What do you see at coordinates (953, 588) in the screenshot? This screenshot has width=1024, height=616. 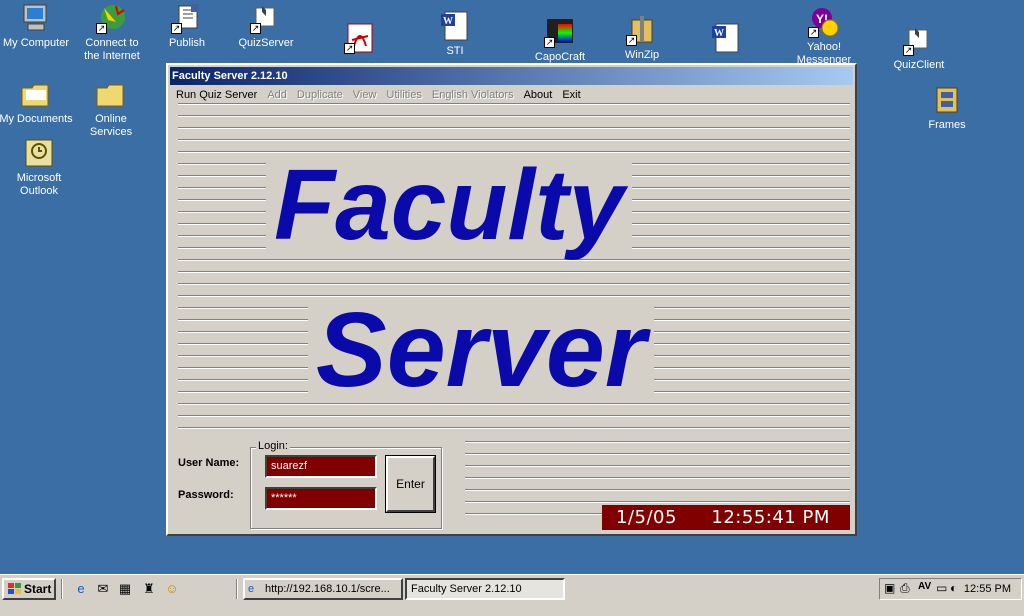 I see `volume-tray-icon: ◐` at bounding box center [953, 588].